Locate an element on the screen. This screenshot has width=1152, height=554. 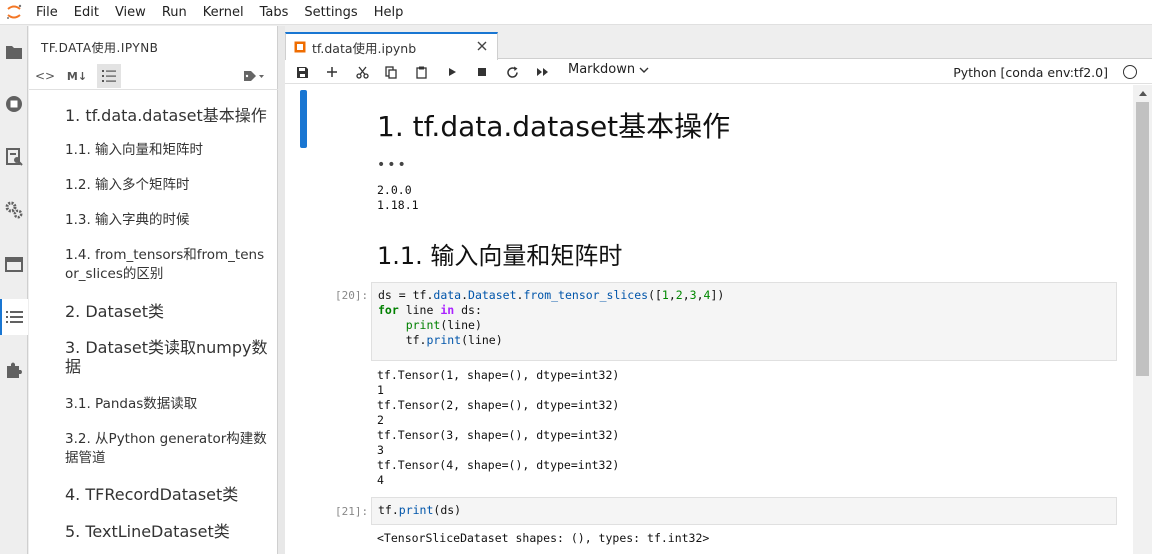
markdown-heading-2: 1.1. 输入向量和矩阵时 is located at coordinates (500, 256).